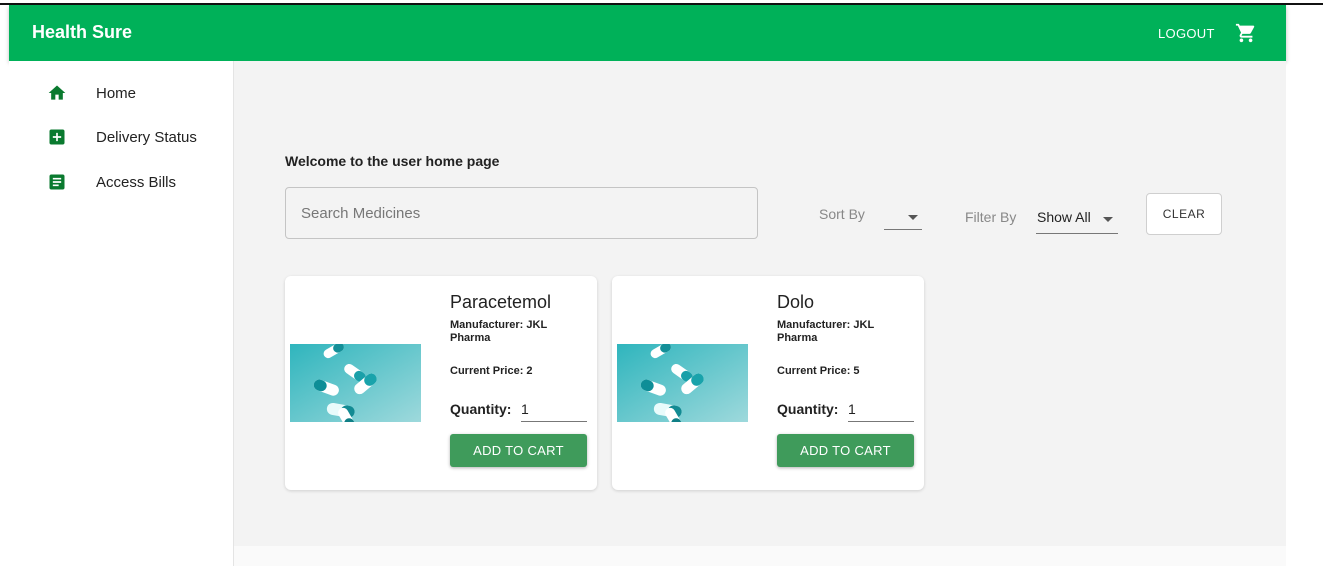  I want to click on filter-by-value: Show All, so click(1064, 217).